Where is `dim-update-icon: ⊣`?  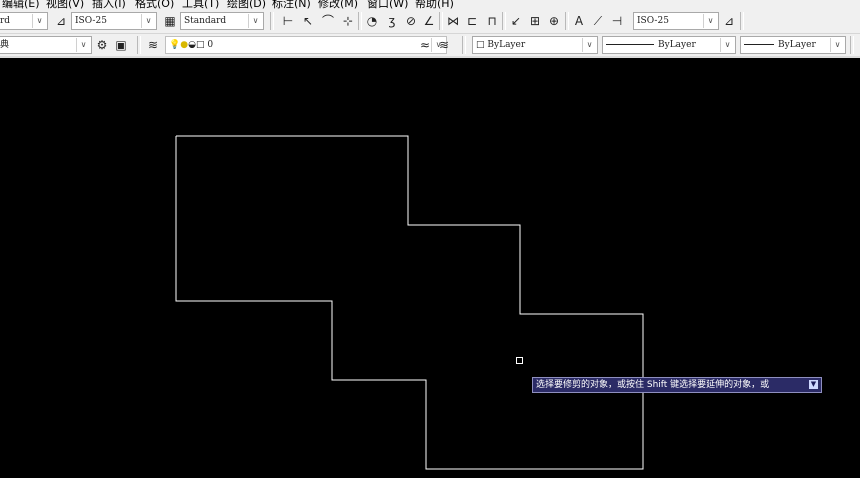
dim-update-icon: ⊣ is located at coordinates (617, 21).